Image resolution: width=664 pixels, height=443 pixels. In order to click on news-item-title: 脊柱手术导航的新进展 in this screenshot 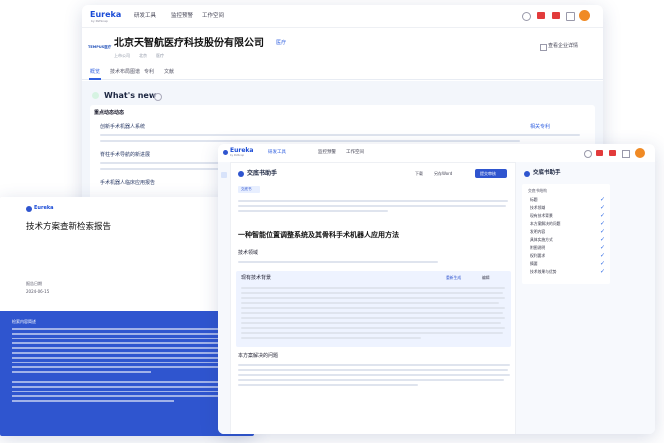, I will do `click(125, 155)`.